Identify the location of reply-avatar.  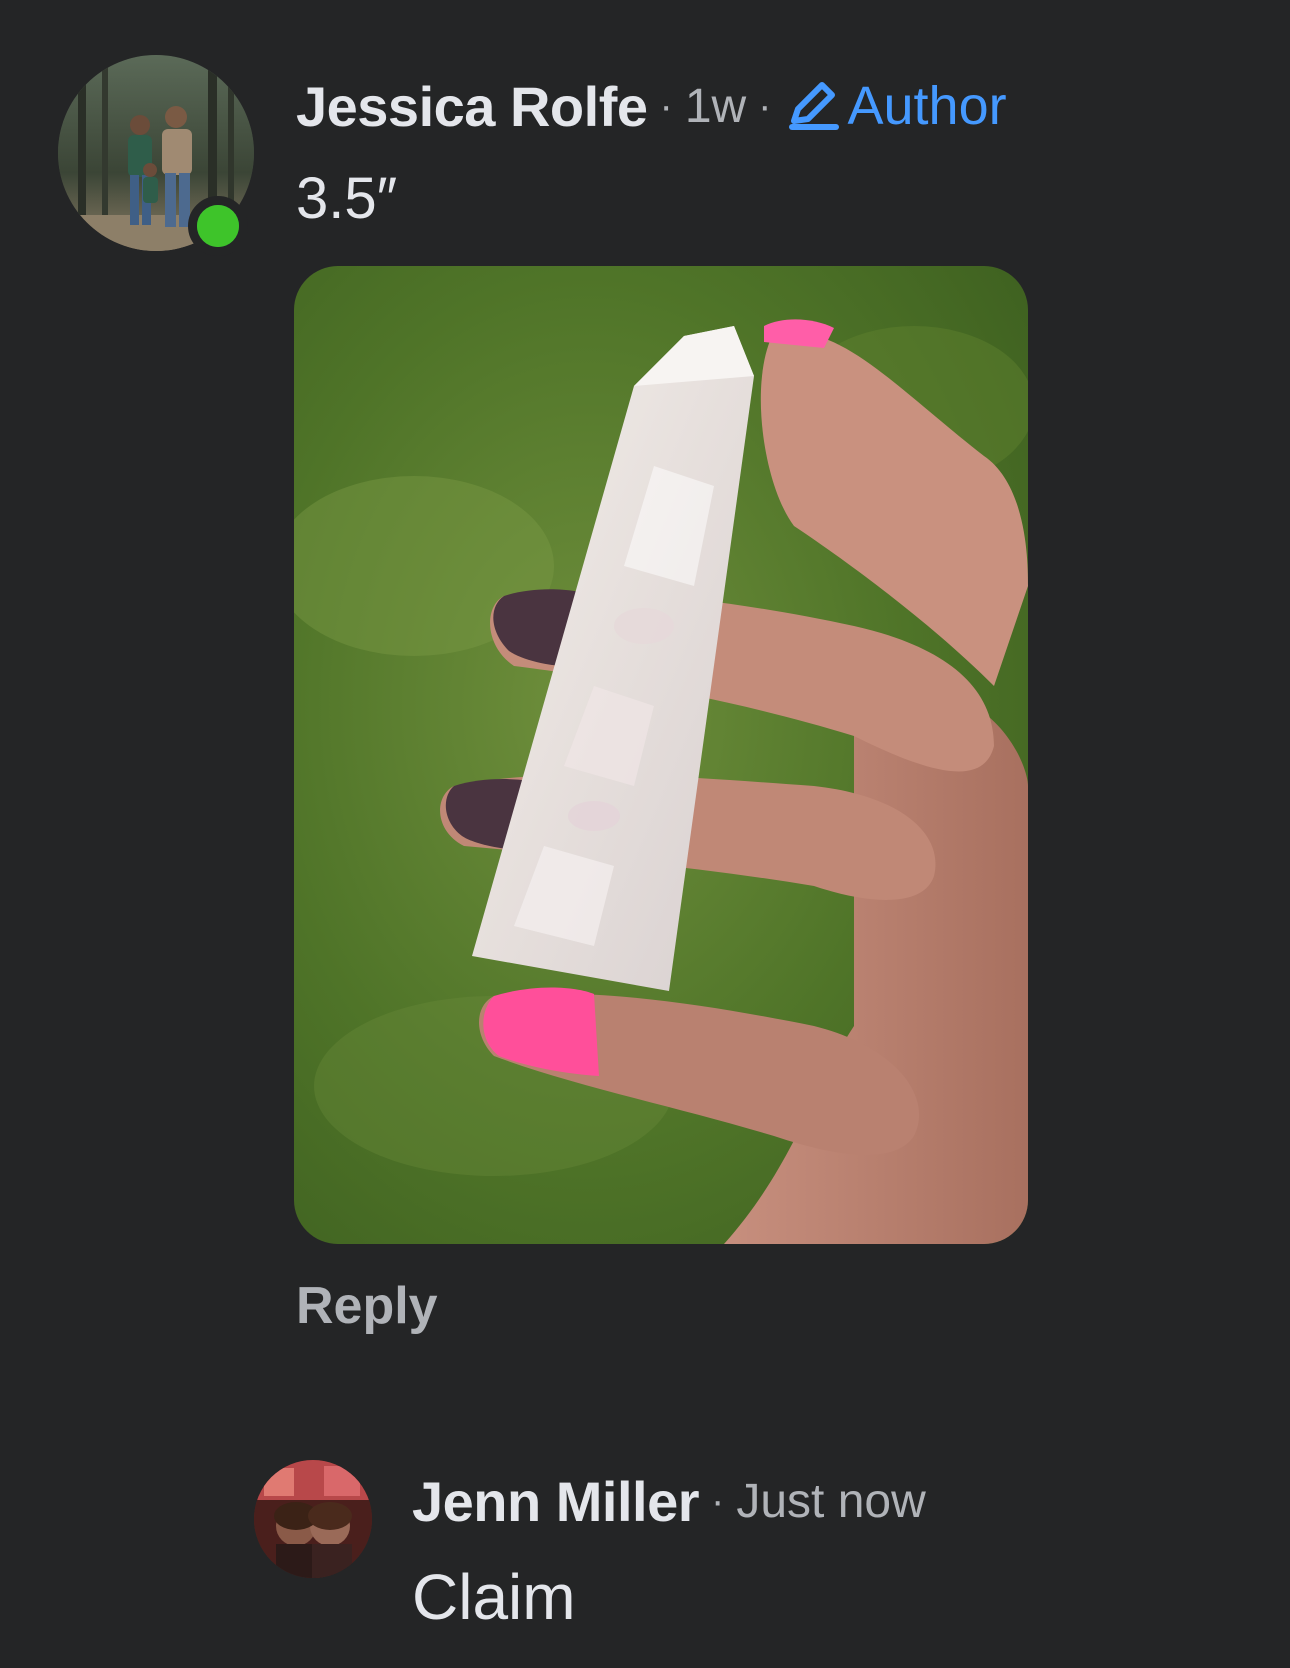
(313, 1519).